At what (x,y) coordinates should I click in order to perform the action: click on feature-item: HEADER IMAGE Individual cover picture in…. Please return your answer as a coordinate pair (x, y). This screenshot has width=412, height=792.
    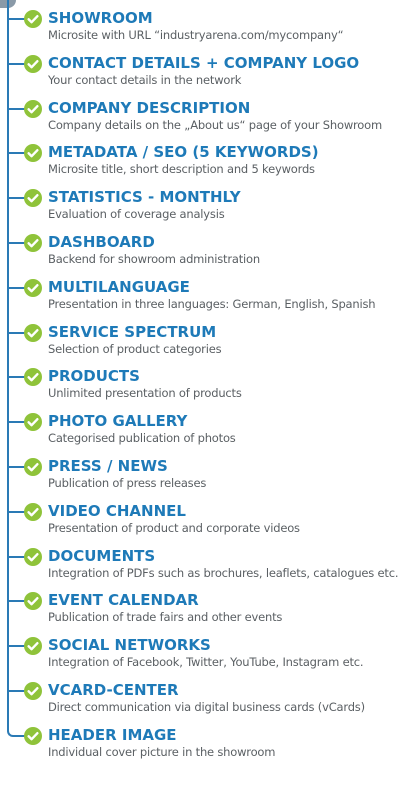
    Looking at the image, I should click on (206, 743).